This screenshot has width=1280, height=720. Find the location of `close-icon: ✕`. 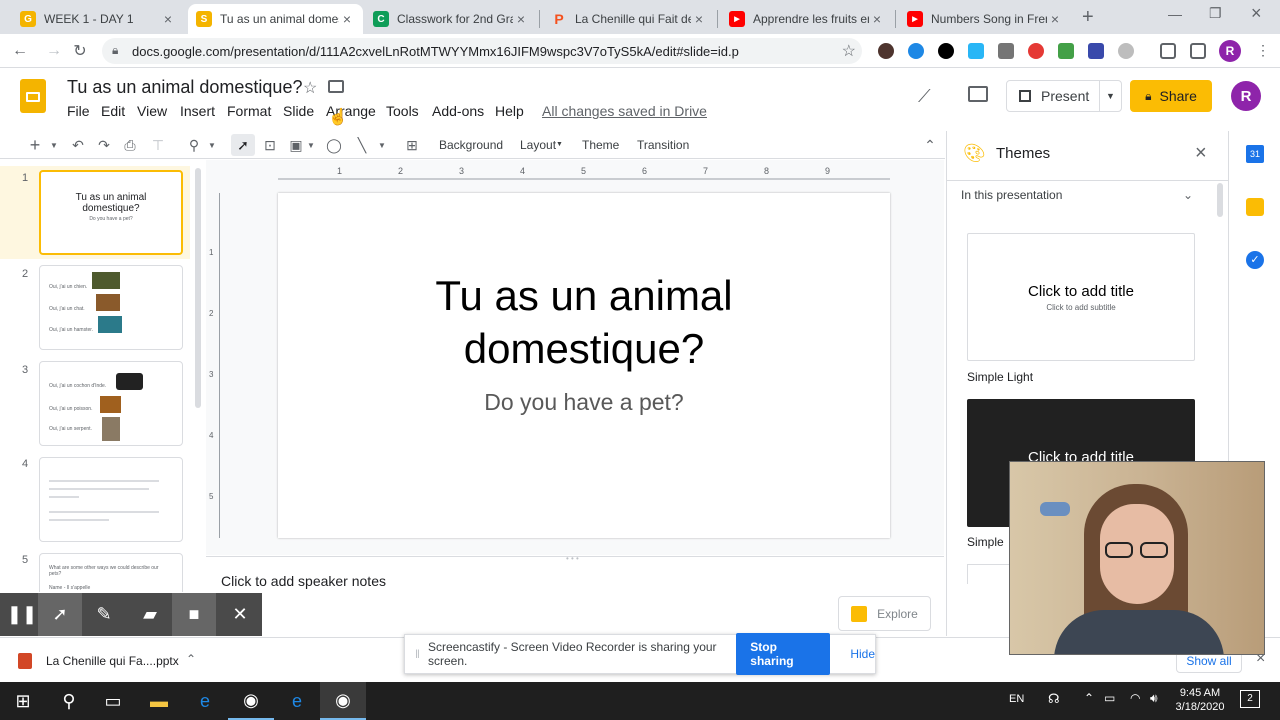

close-icon: ✕ is located at coordinates (240, 614).